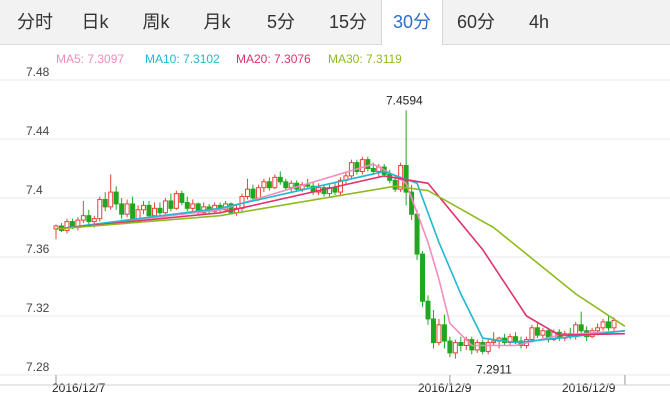 Image resolution: width=670 pixels, height=400 pixels. What do you see at coordinates (95, 22) in the screenshot?
I see `tab-day-k: 日k` at bounding box center [95, 22].